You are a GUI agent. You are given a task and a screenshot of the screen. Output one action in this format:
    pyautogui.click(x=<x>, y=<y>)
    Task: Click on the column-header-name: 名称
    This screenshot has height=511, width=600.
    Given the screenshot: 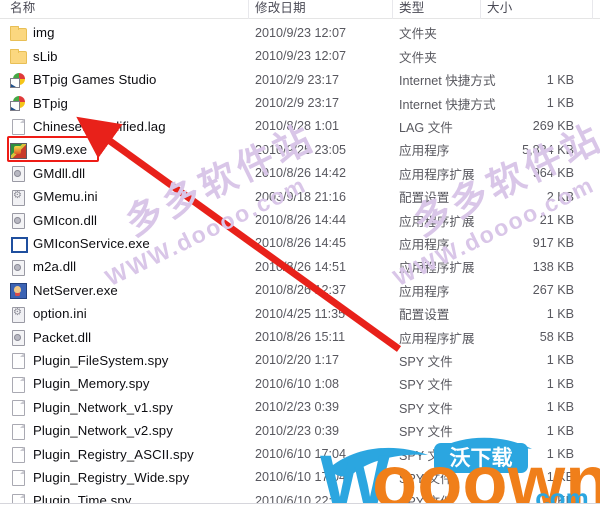 What is the action you would take?
    pyautogui.click(x=22, y=8)
    